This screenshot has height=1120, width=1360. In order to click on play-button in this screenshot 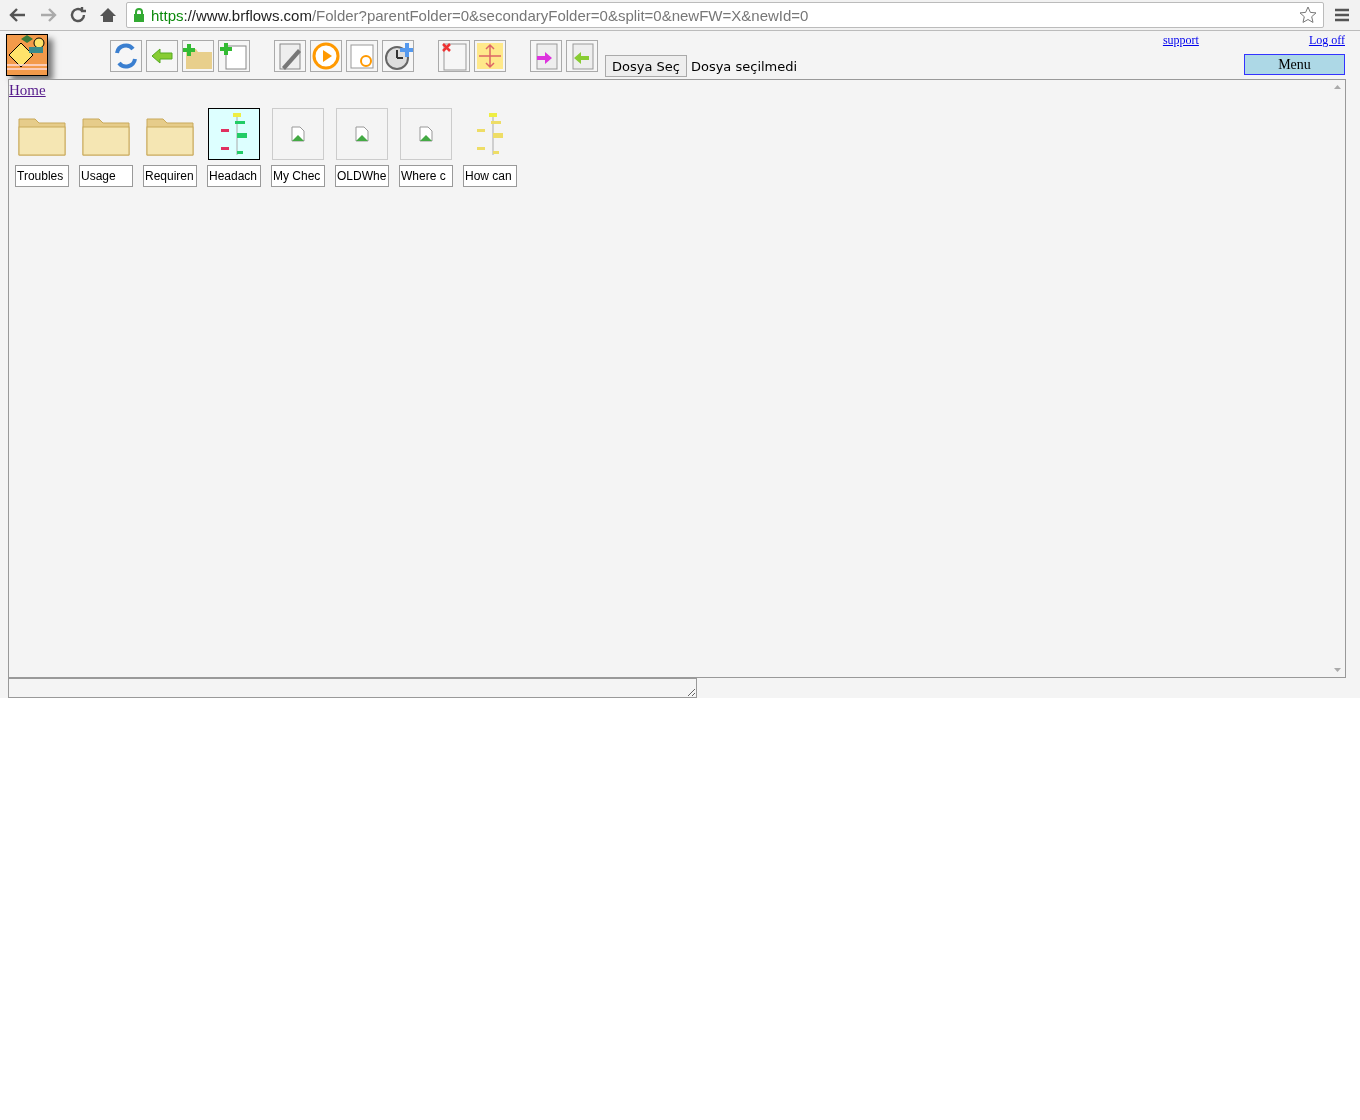, I will do `click(326, 56)`.